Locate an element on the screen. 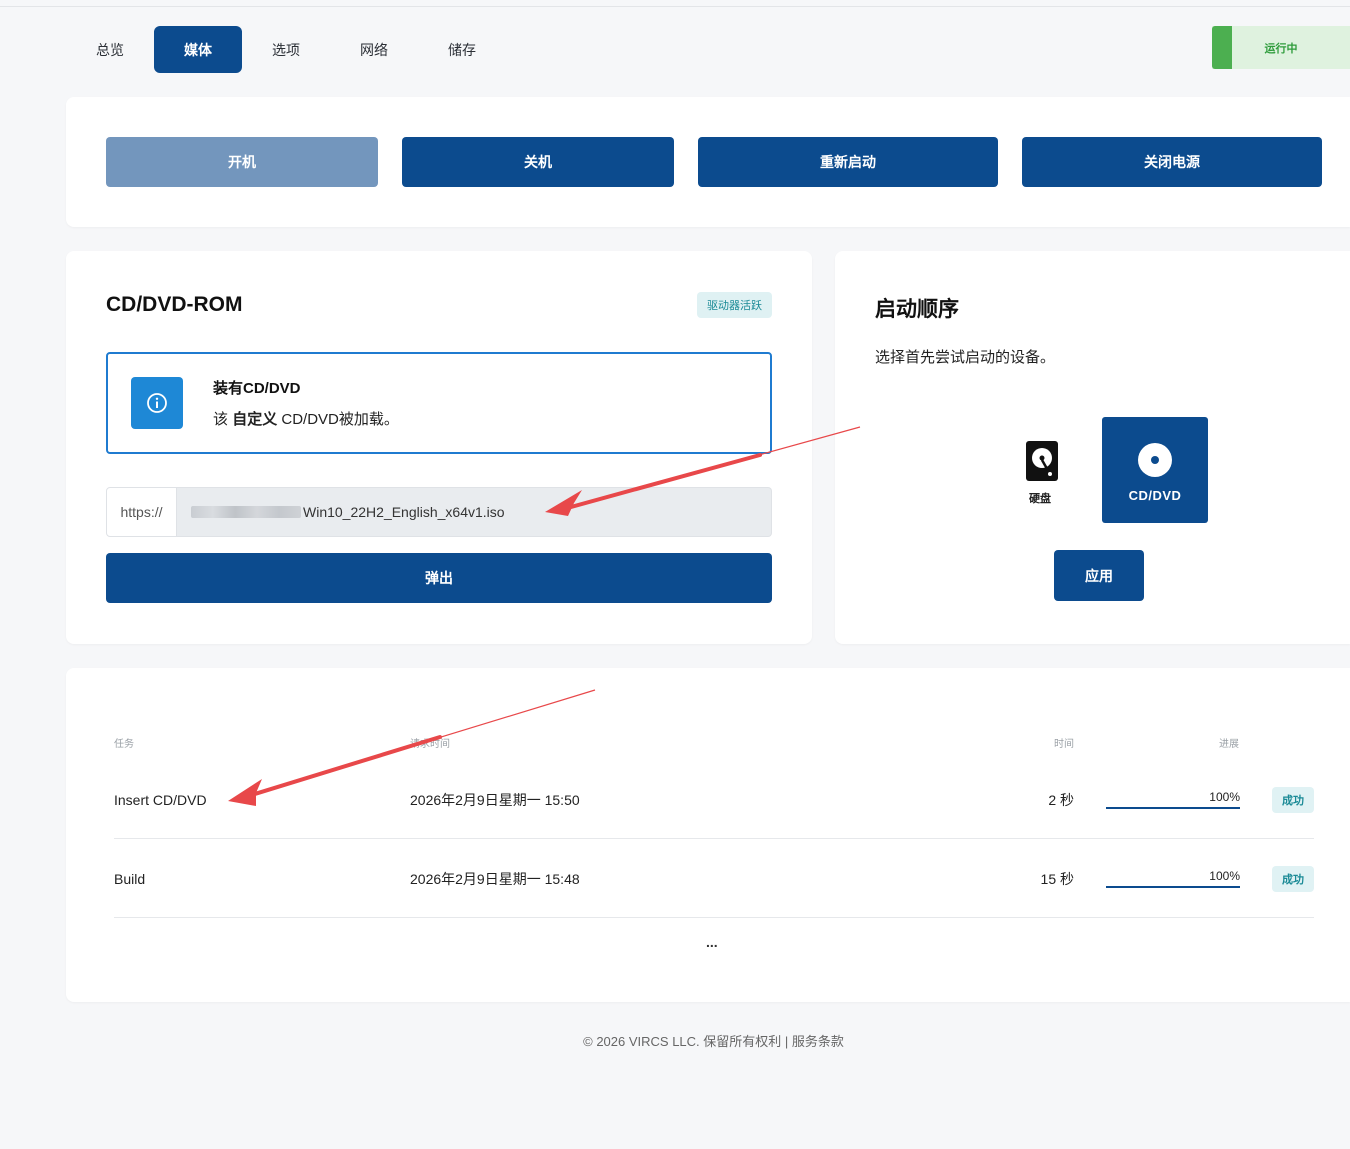 The width and height of the screenshot is (1350, 1149). tab-overview: 总览 is located at coordinates (110, 49).